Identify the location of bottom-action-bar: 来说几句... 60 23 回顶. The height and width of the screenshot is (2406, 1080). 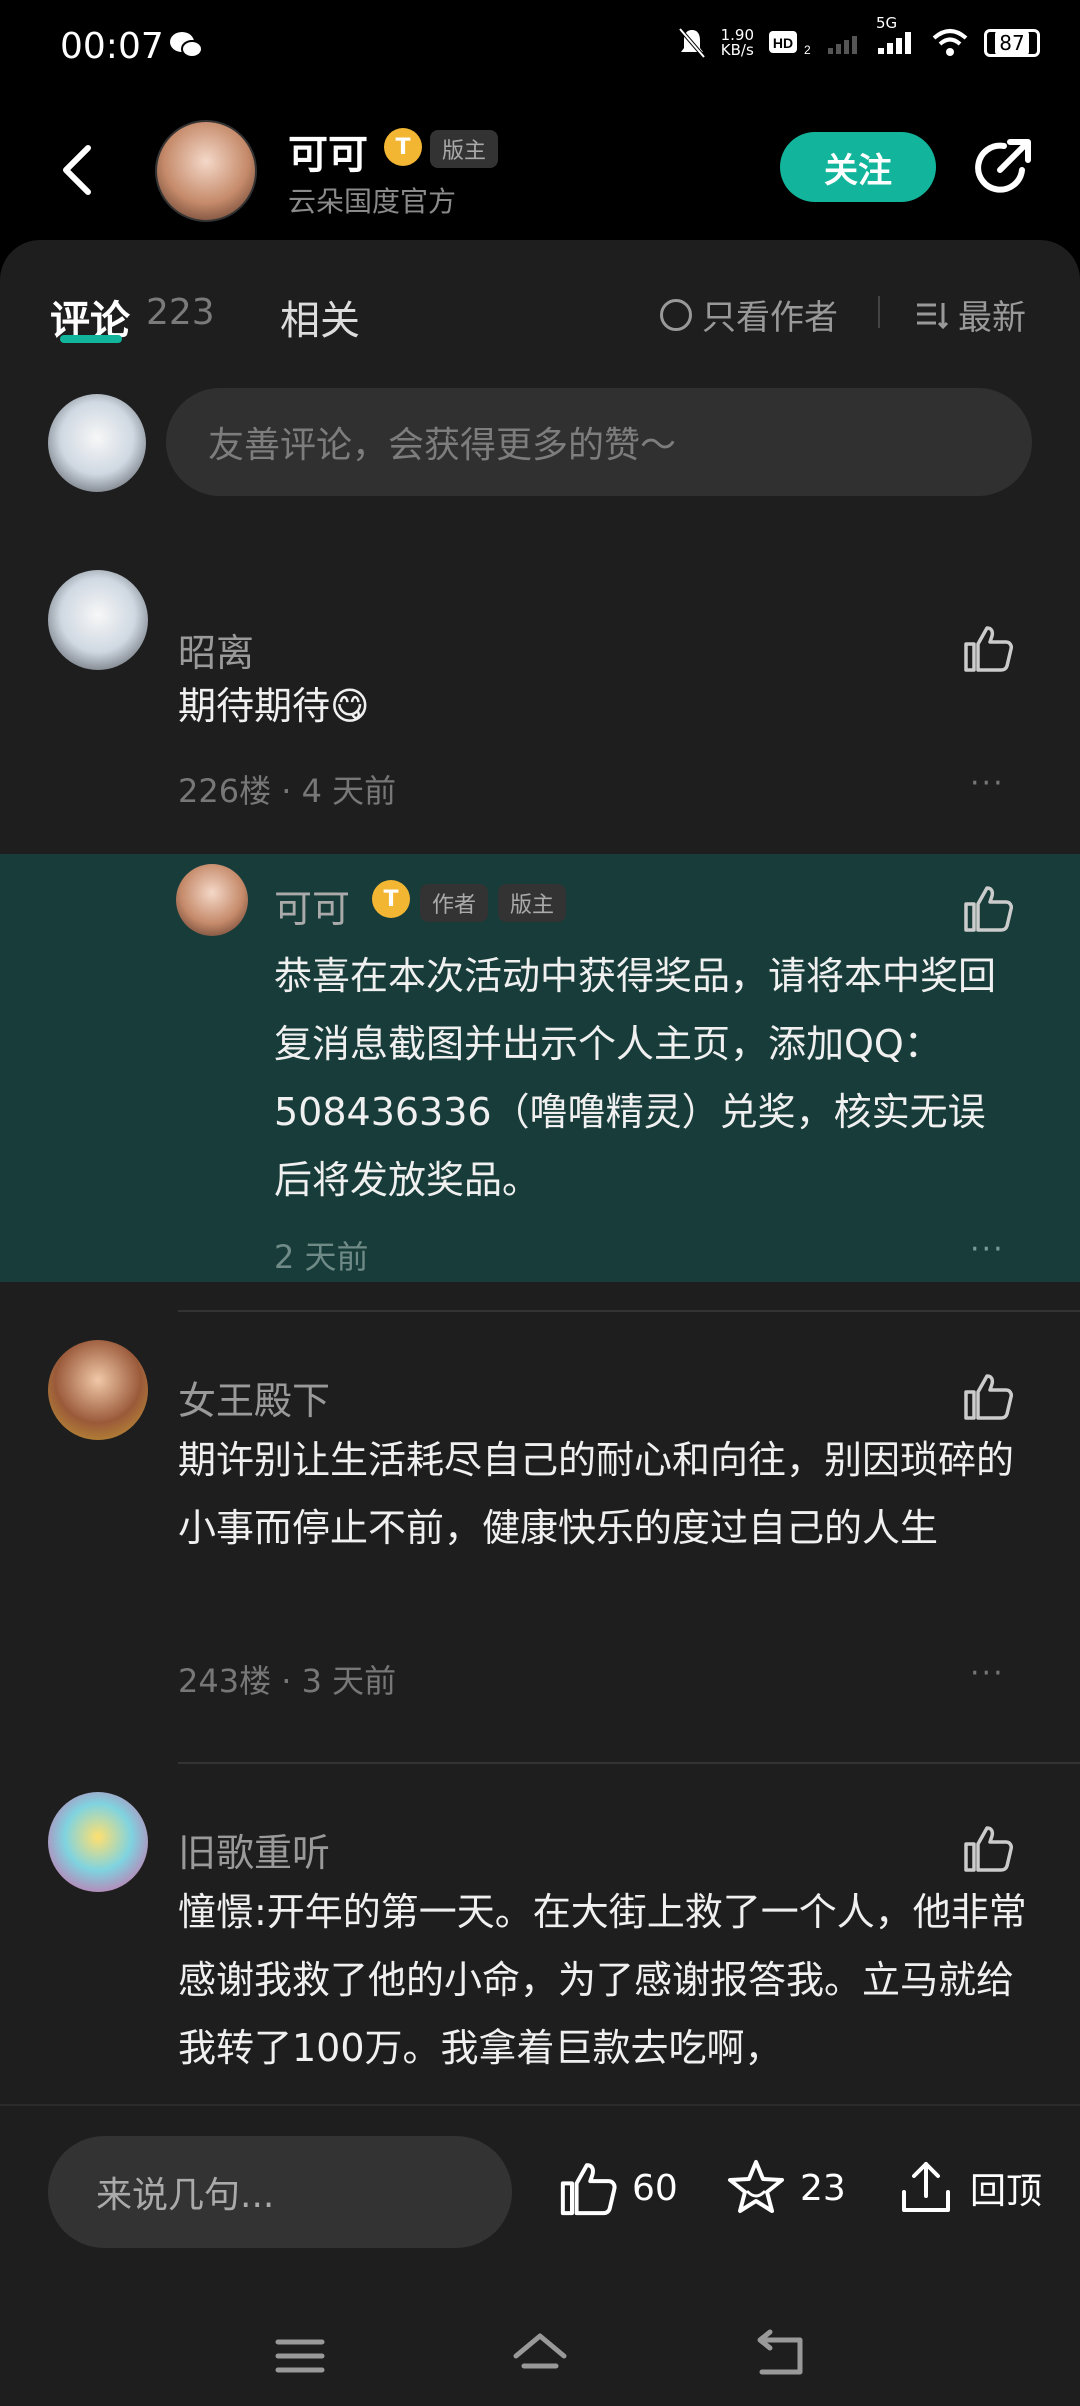
(540, 2255).